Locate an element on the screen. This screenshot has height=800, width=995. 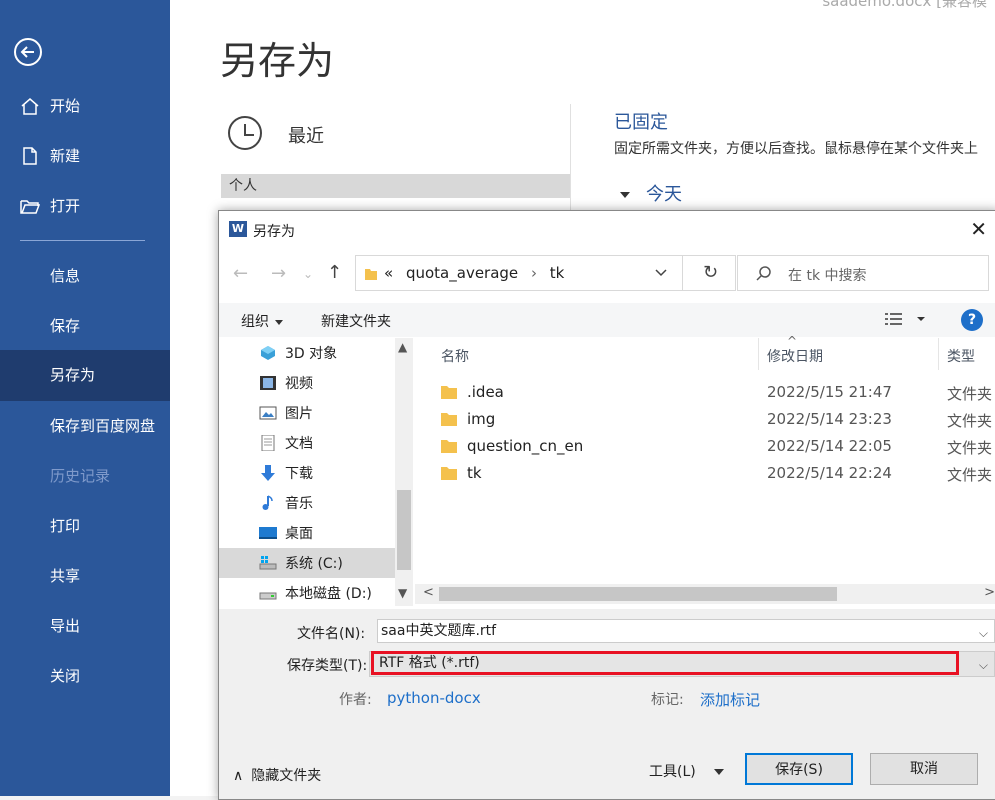
author-value: python-docx is located at coordinates (434, 698).